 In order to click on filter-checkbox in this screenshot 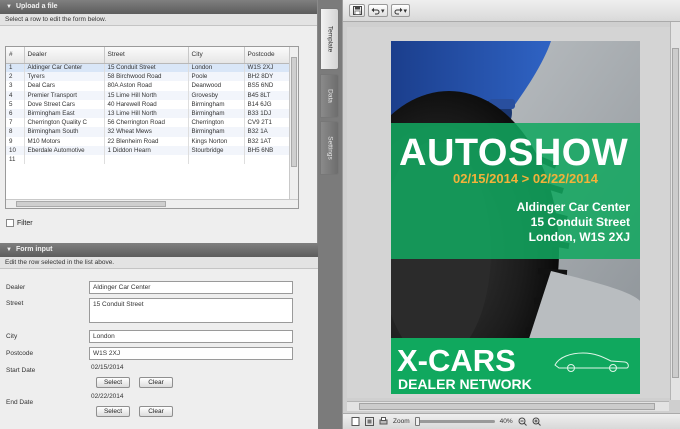, I will do `click(10, 223)`.